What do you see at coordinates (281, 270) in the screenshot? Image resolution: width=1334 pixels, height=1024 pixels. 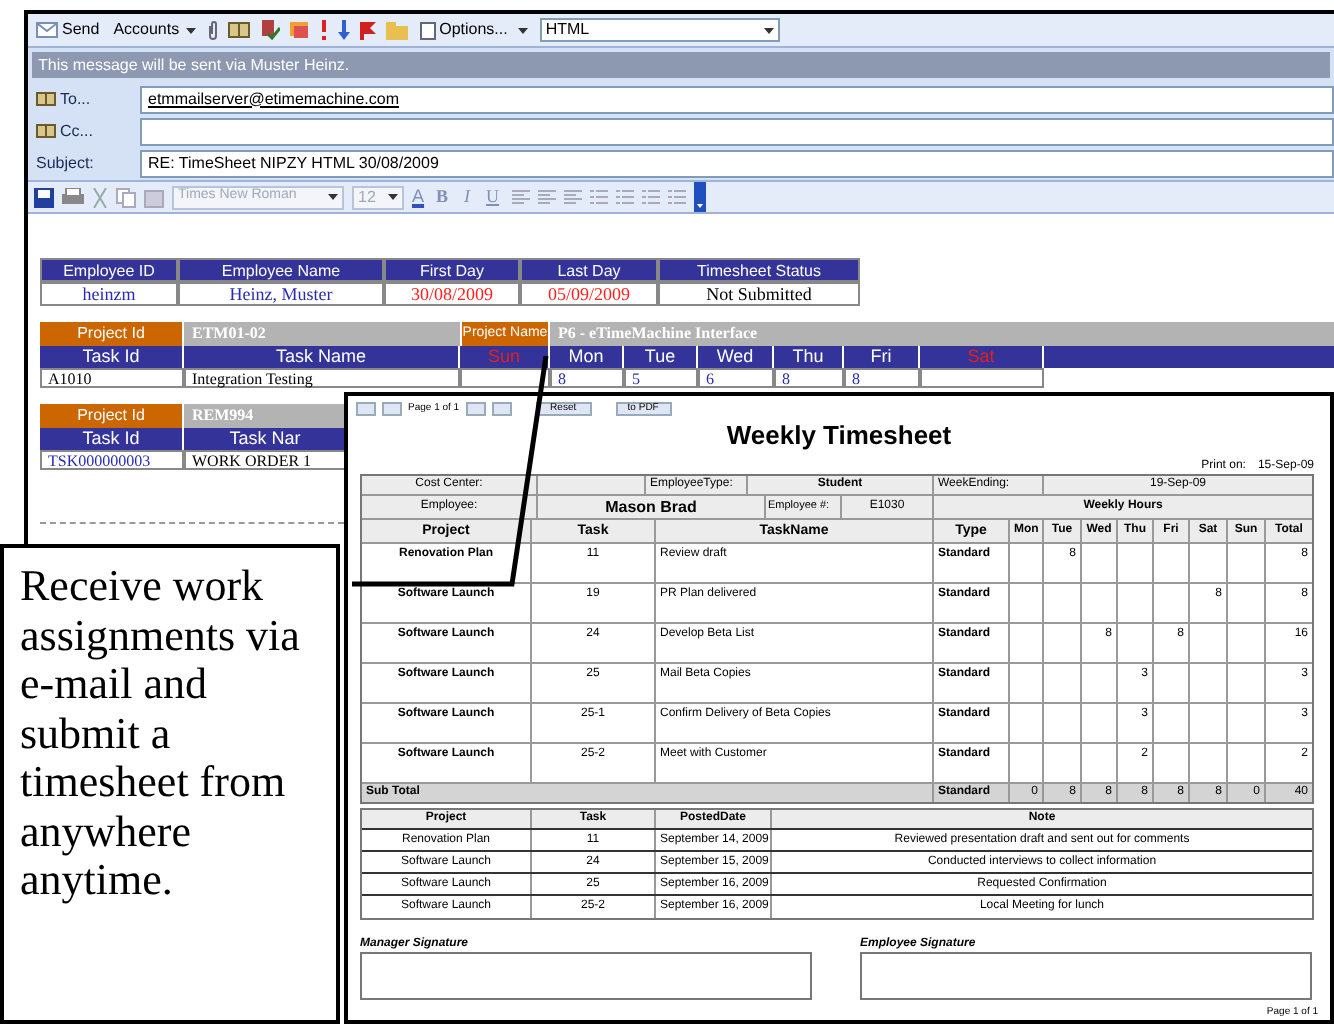 I see `column-header: Employee Name` at bounding box center [281, 270].